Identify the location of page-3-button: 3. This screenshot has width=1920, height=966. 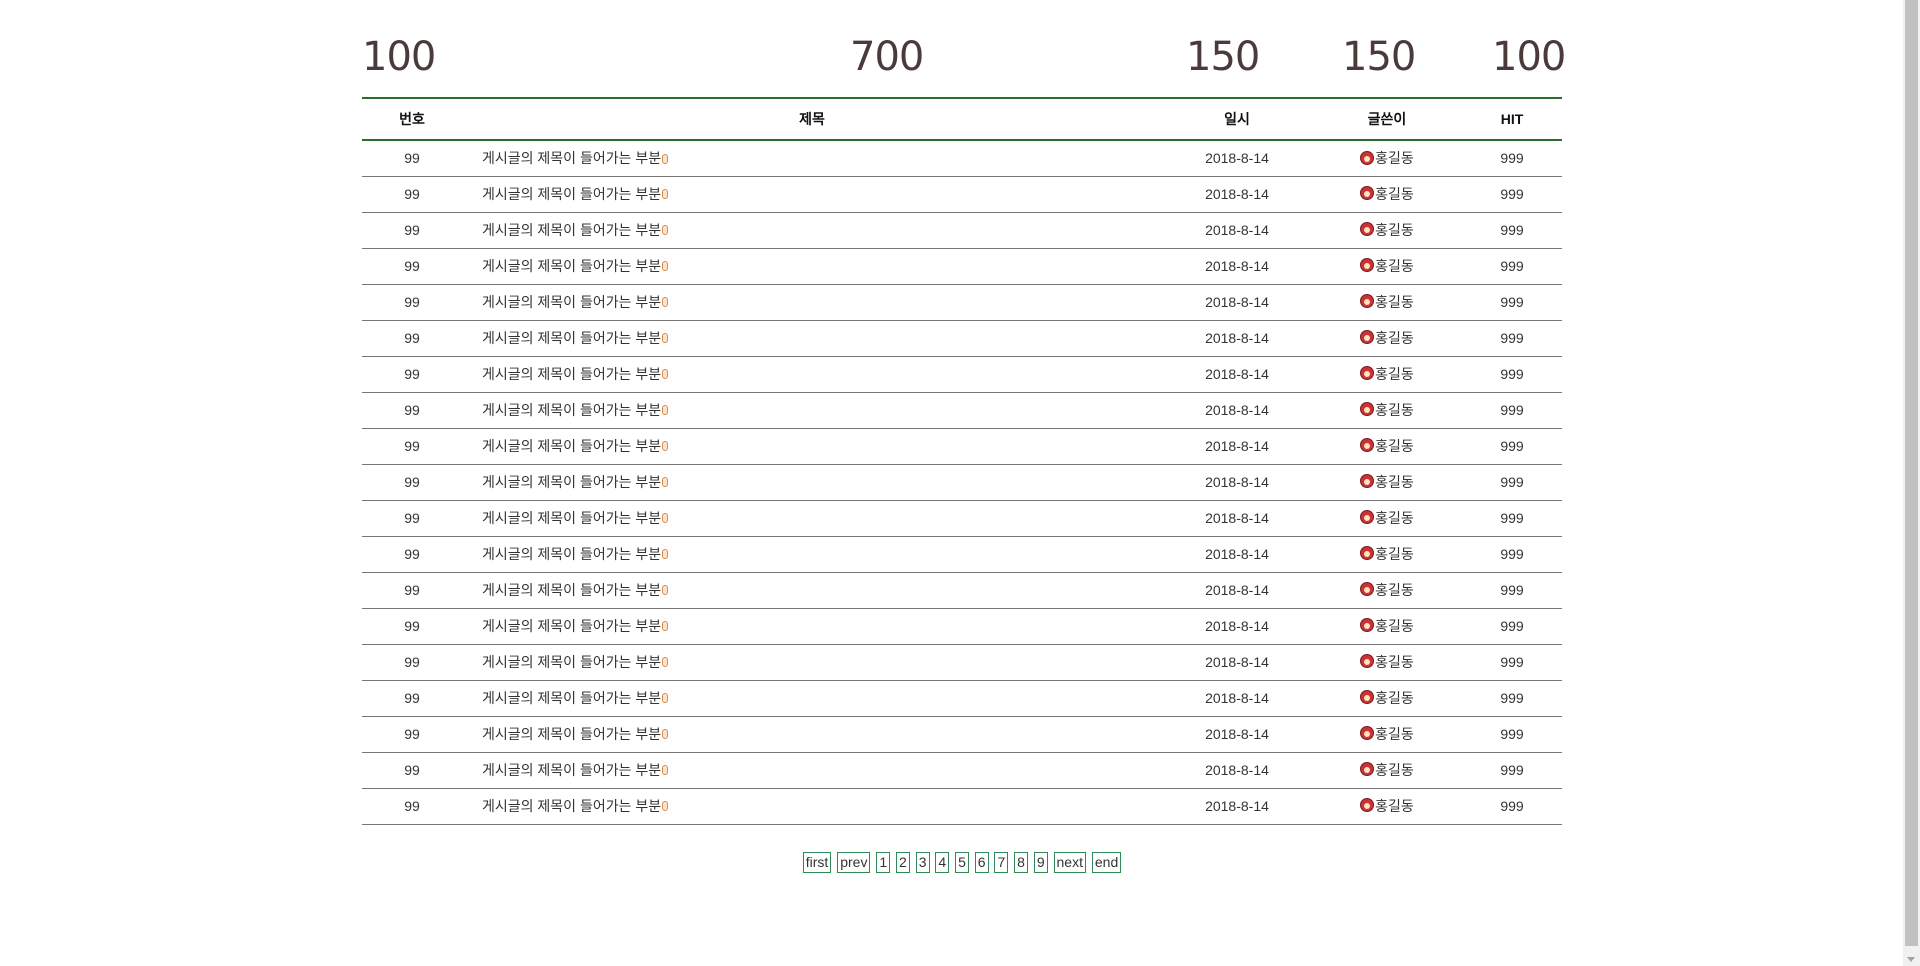
(922, 862).